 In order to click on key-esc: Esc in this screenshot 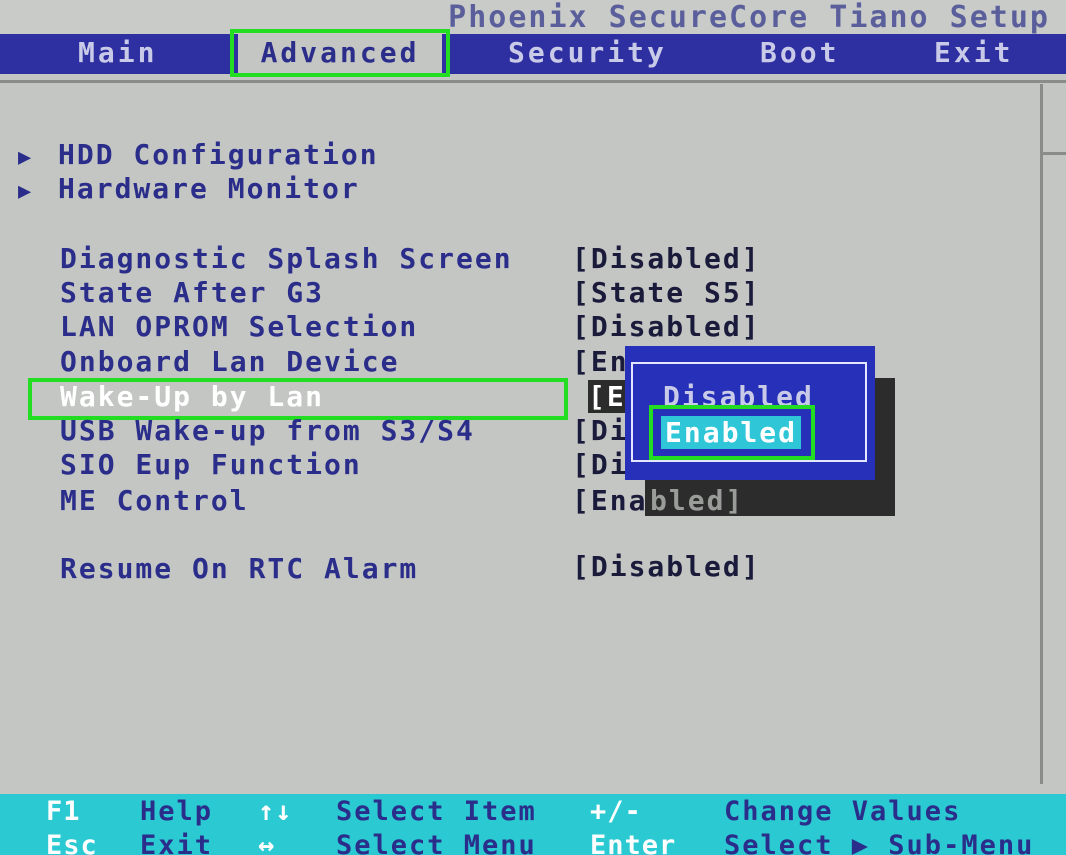, I will do `click(72, 842)`.